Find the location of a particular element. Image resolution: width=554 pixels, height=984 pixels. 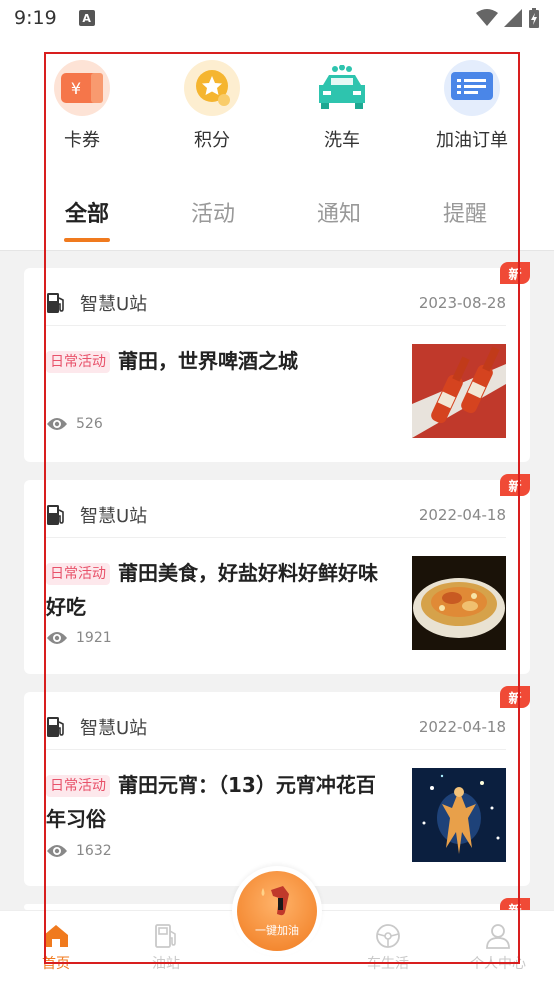

card-title: 日常活动 莆田元宵：（13）元宵冲花百年习俗 is located at coordinates (215, 802).